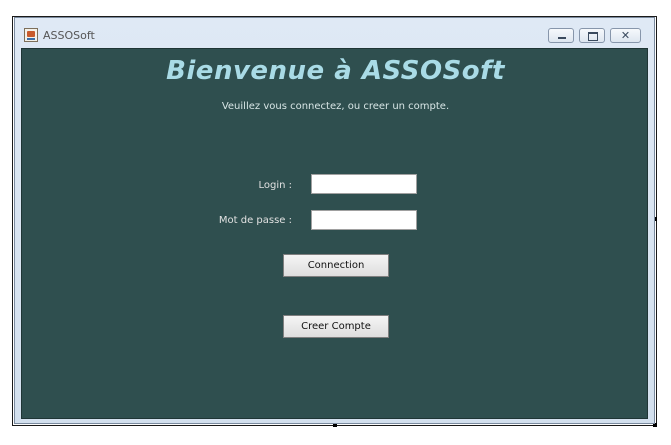 This screenshot has width=671, height=445. I want to click on create-account-button: Creer Compte, so click(336, 326).